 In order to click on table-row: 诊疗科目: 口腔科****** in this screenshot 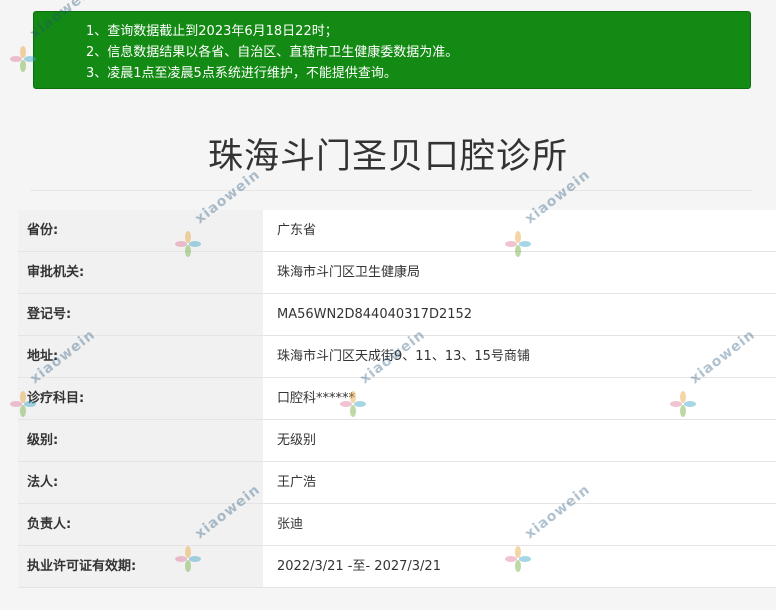, I will do `click(397, 399)`.